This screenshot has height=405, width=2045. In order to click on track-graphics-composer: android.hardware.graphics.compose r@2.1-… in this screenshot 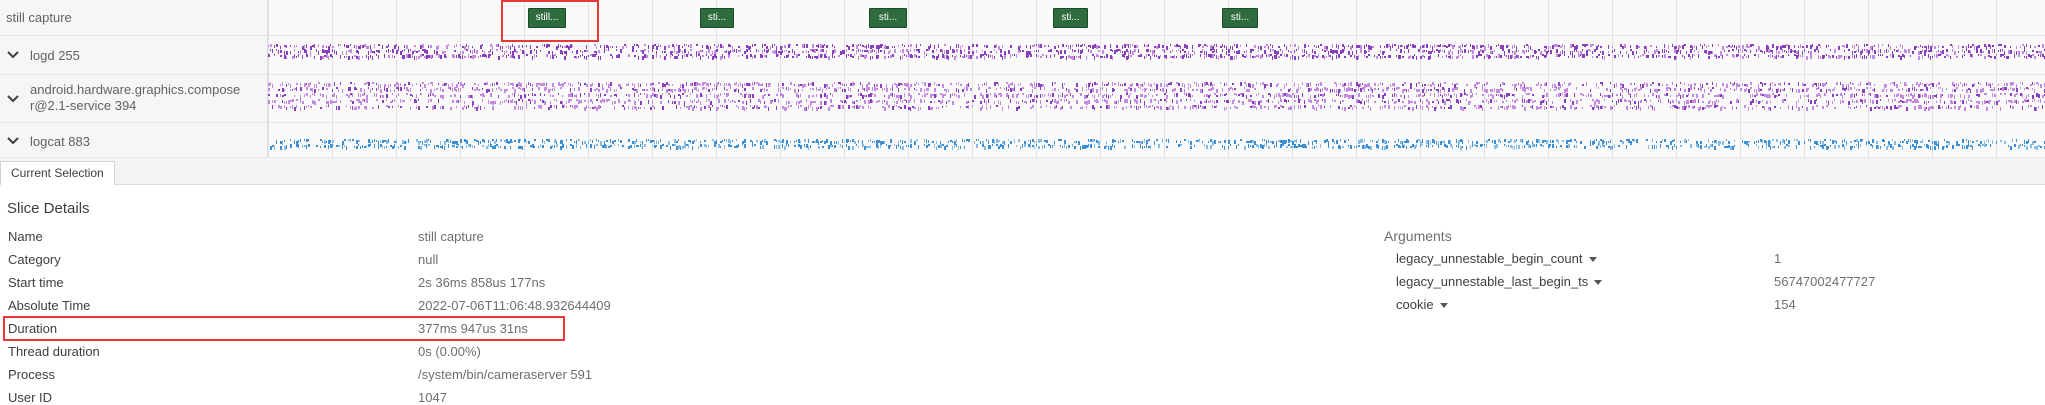, I will do `click(1022, 99)`.